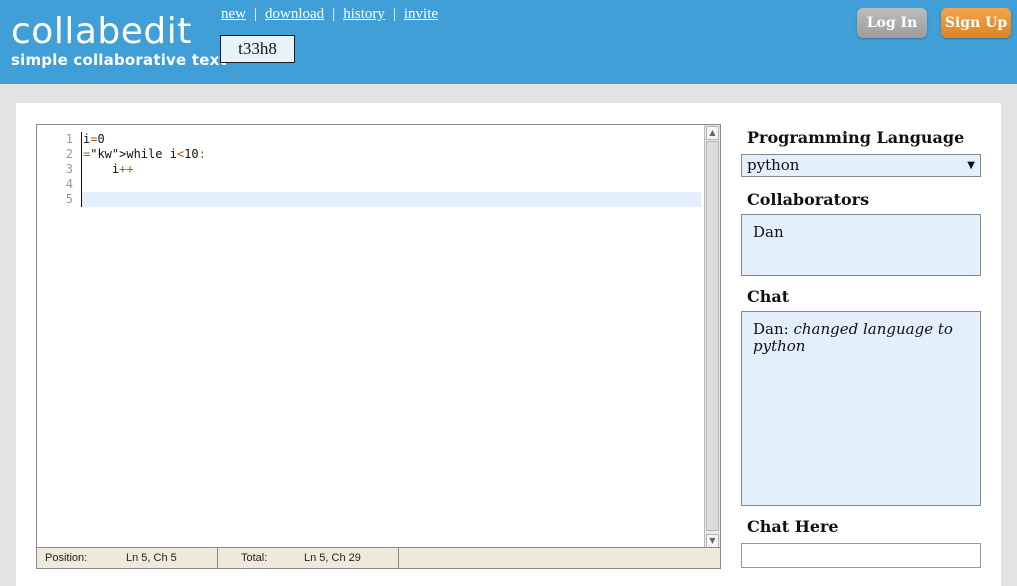 Image resolution: width=1017 pixels, height=586 pixels. What do you see at coordinates (976, 23) in the screenshot?
I see `signup-button: Sign Up` at bounding box center [976, 23].